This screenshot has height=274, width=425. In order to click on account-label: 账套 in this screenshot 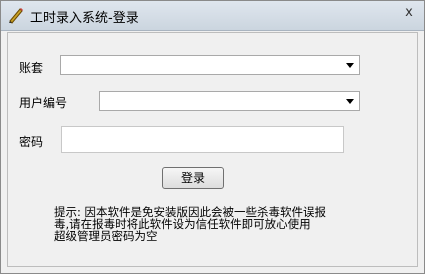, I will do `click(31, 68)`.